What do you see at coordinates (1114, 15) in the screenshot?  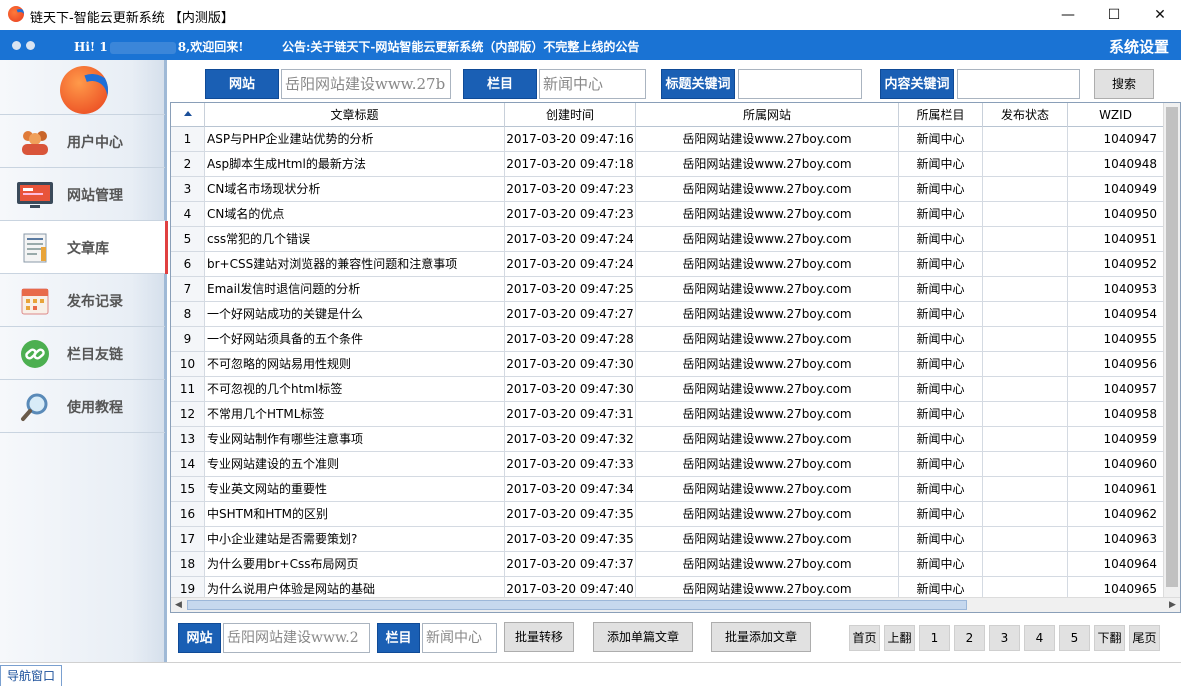 I see `maximize-button: ☐` at bounding box center [1114, 15].